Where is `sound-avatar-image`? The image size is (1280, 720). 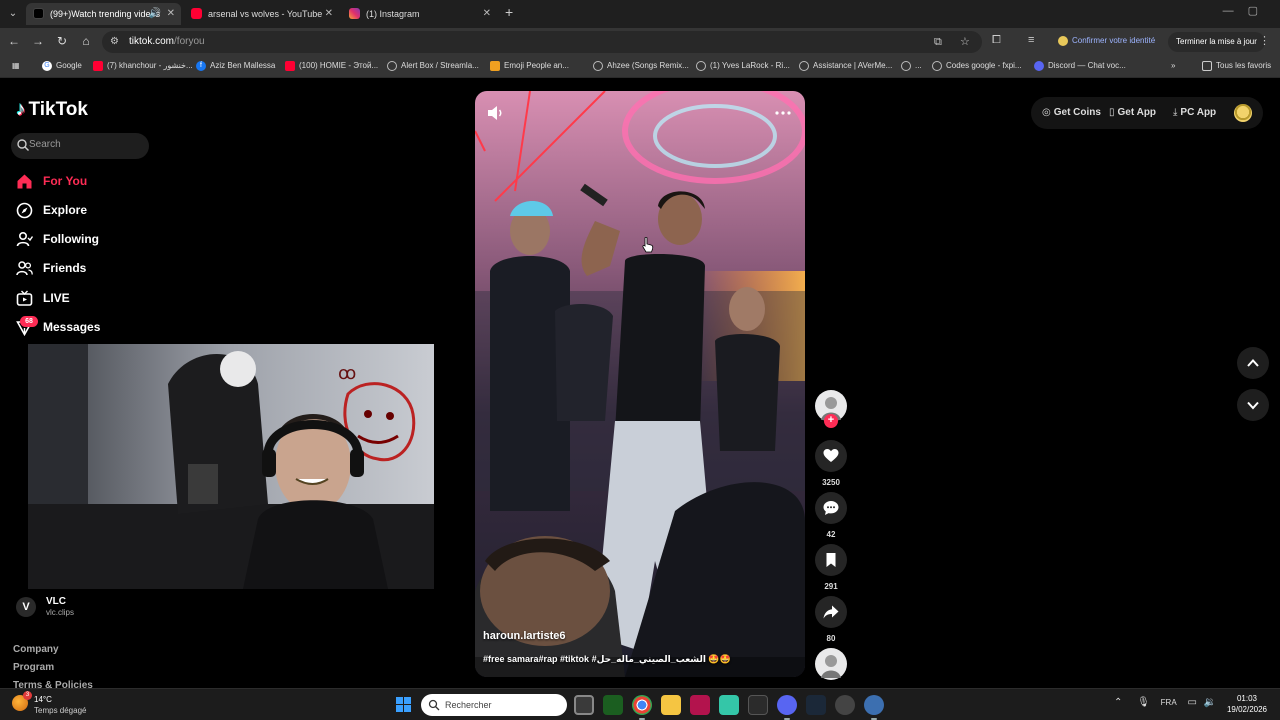
sound-avatar-image is located at coordinates (831, 666).